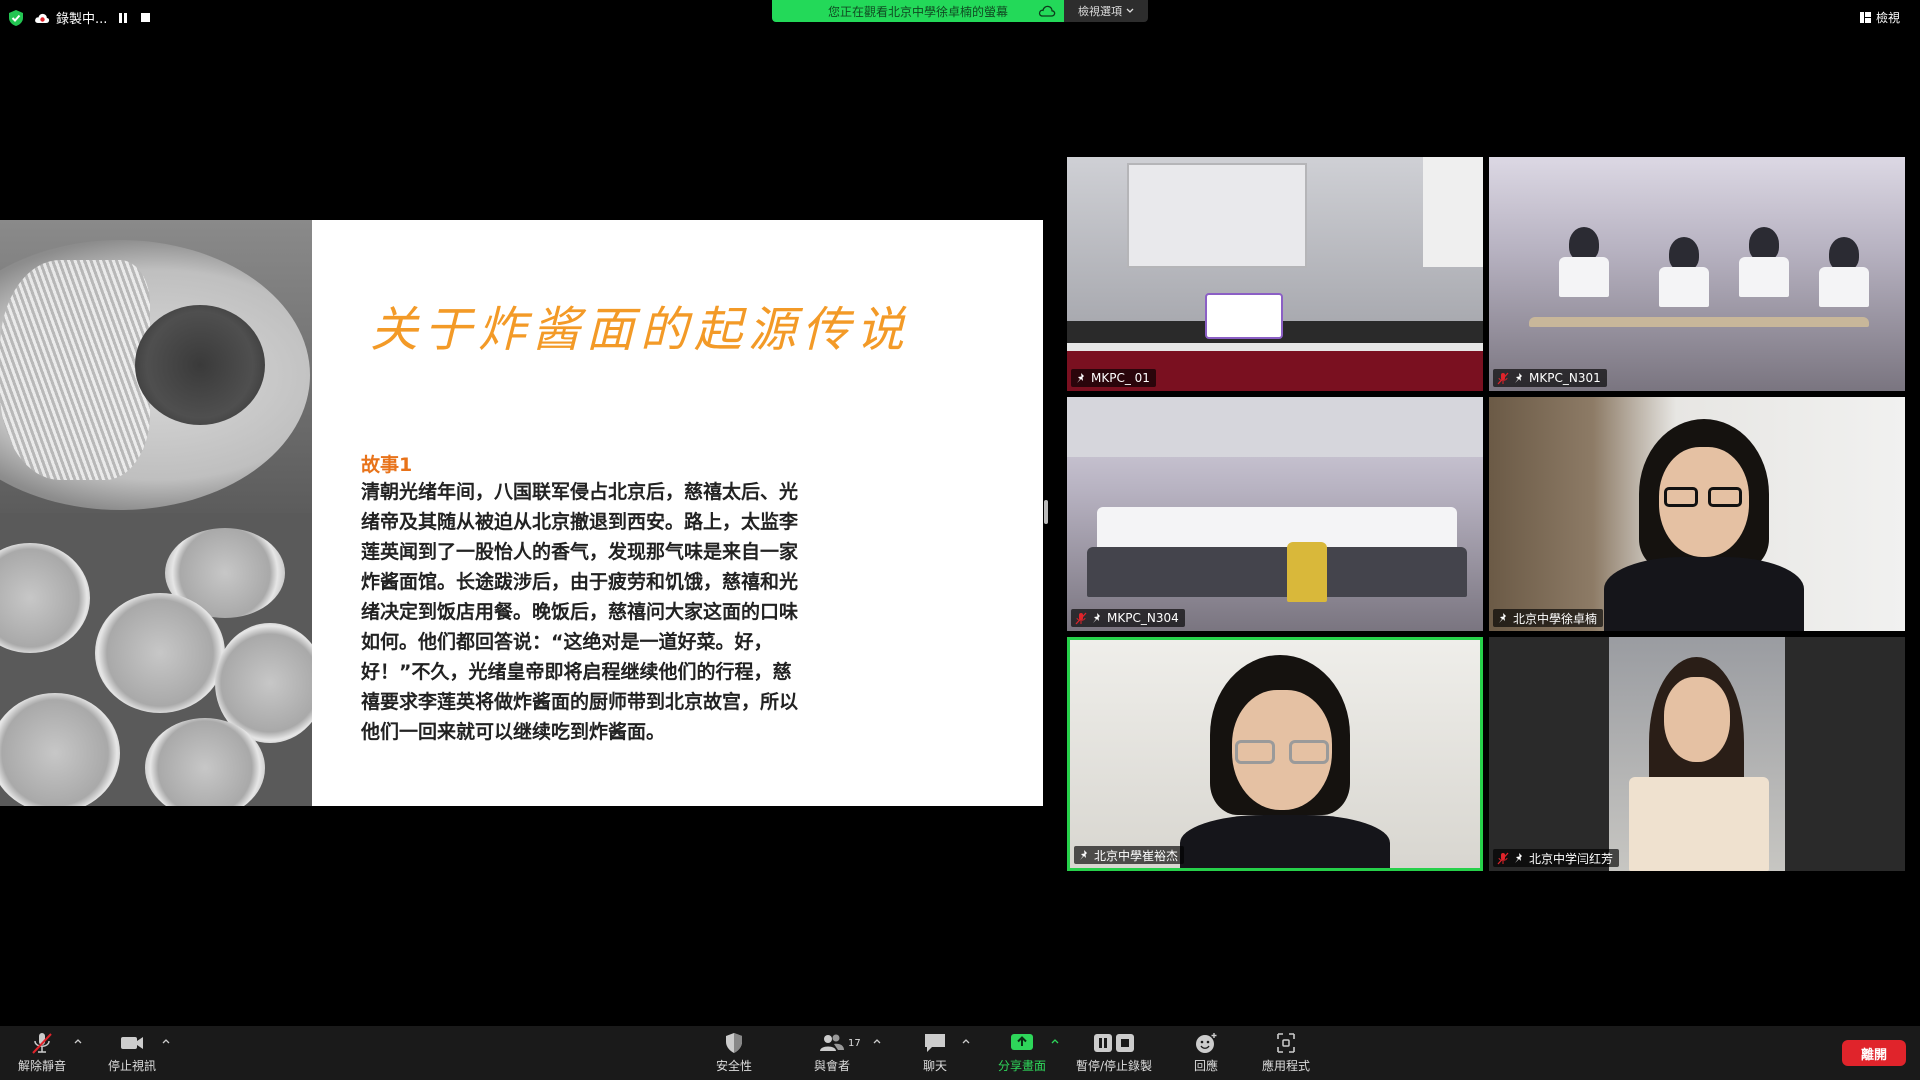  I want to click on cloud-recording-icon, so click(42, 18).